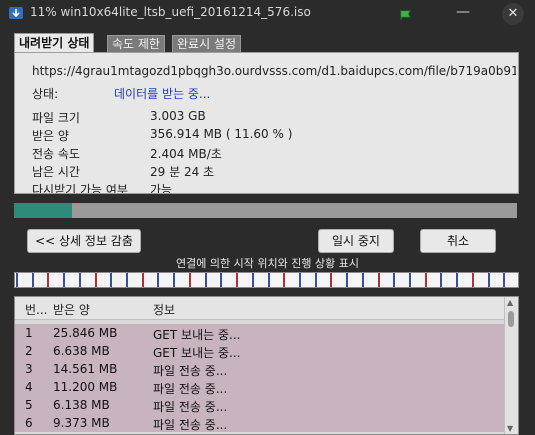 Image resolution: width=535 pixels, height=435 pixels. What do you see at coordinates (463, 13) in the screenshot?
I see `minimize-button: —` at bounding box center [463, 13].